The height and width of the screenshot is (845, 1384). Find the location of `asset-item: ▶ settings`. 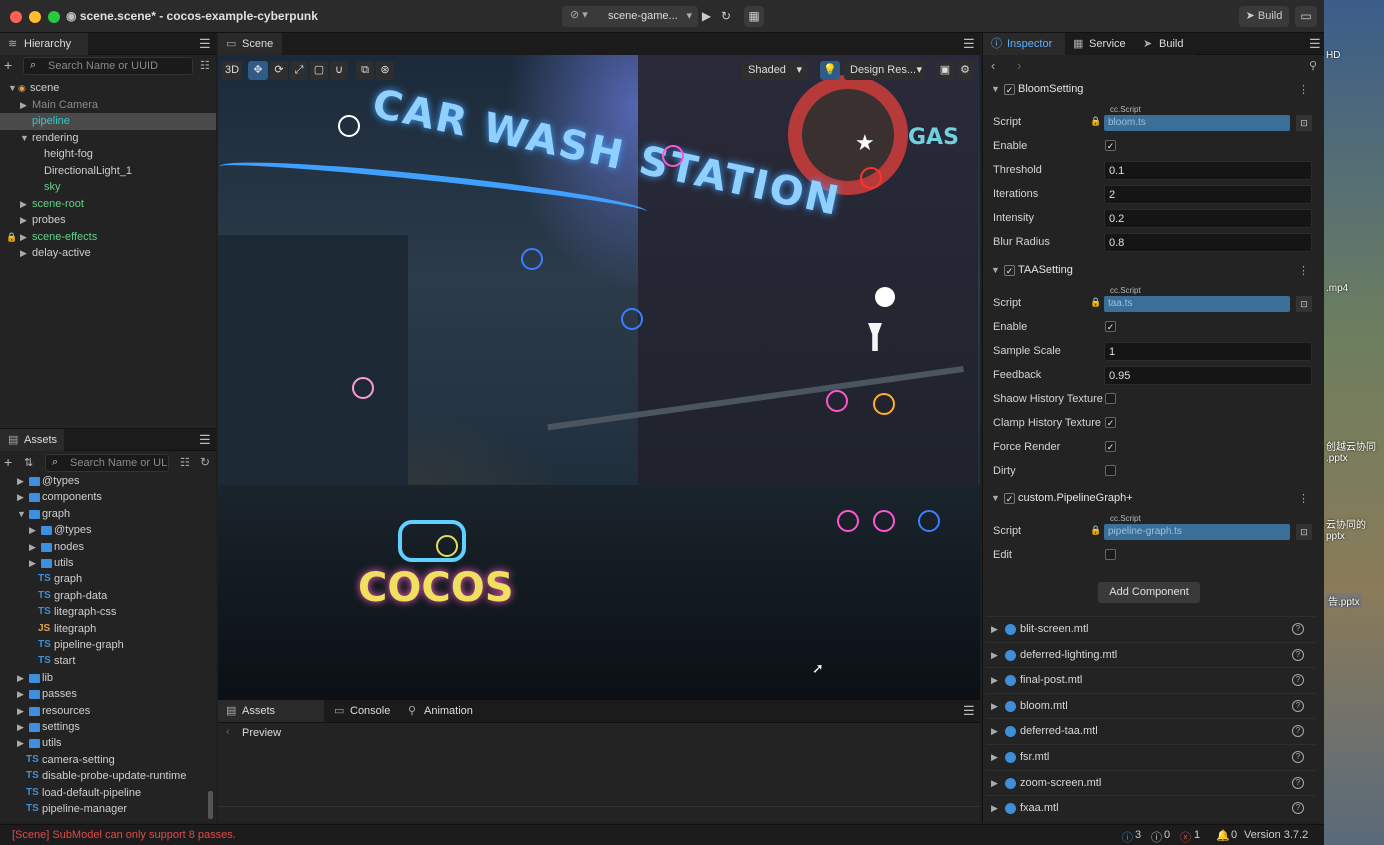

asset-item: ▶ settings is located at coordinates (108, 727).